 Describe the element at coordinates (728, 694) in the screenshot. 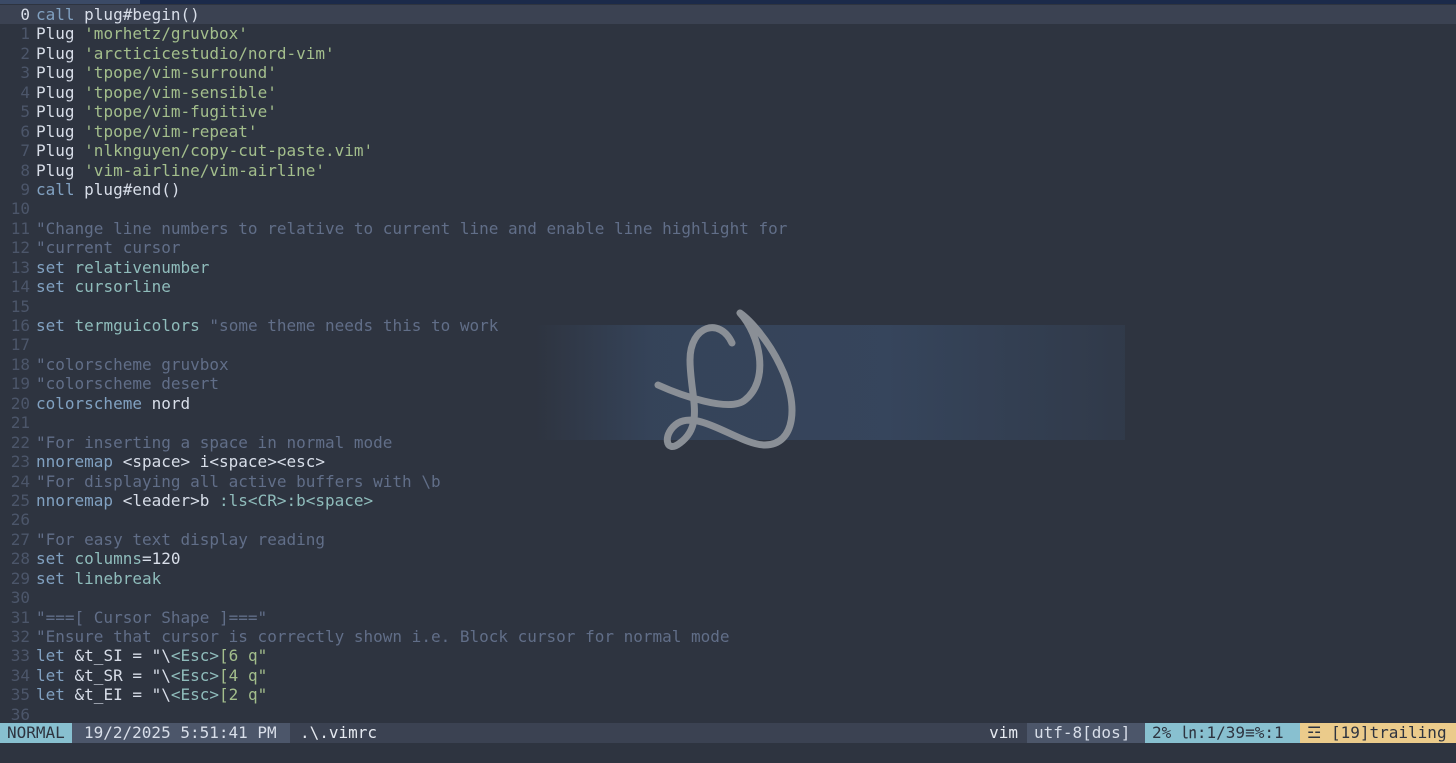

I see `code-line: 35 let &t_EI = "\<Esc>[2 q"` at that location.